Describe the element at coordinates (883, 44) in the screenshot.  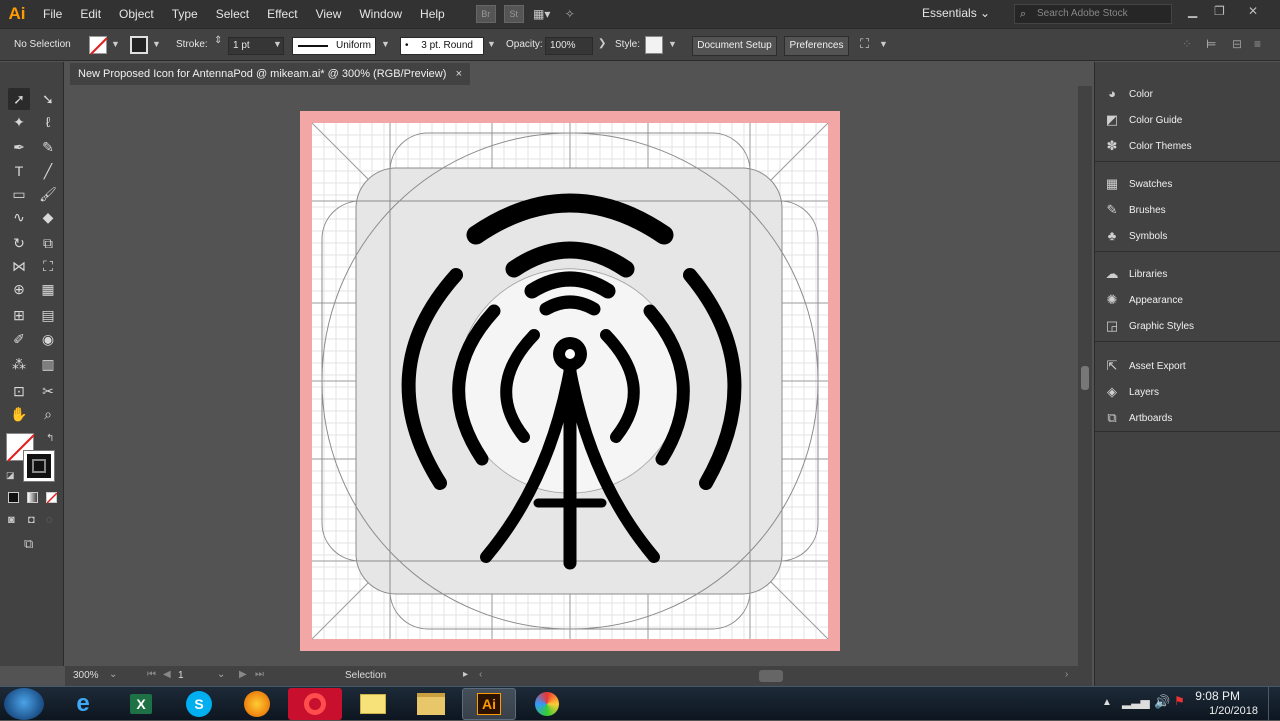
I see `arrange-dropdown-icon: ▼` at that location.